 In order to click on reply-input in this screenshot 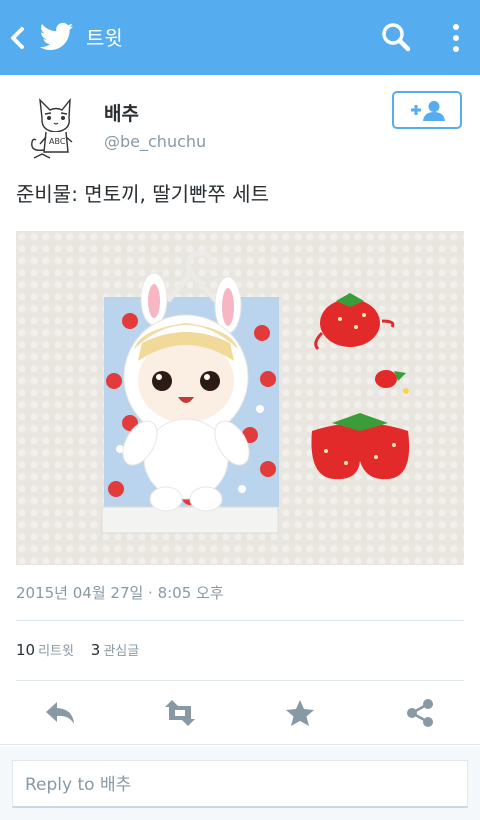, I will do `click(240, 785)`.